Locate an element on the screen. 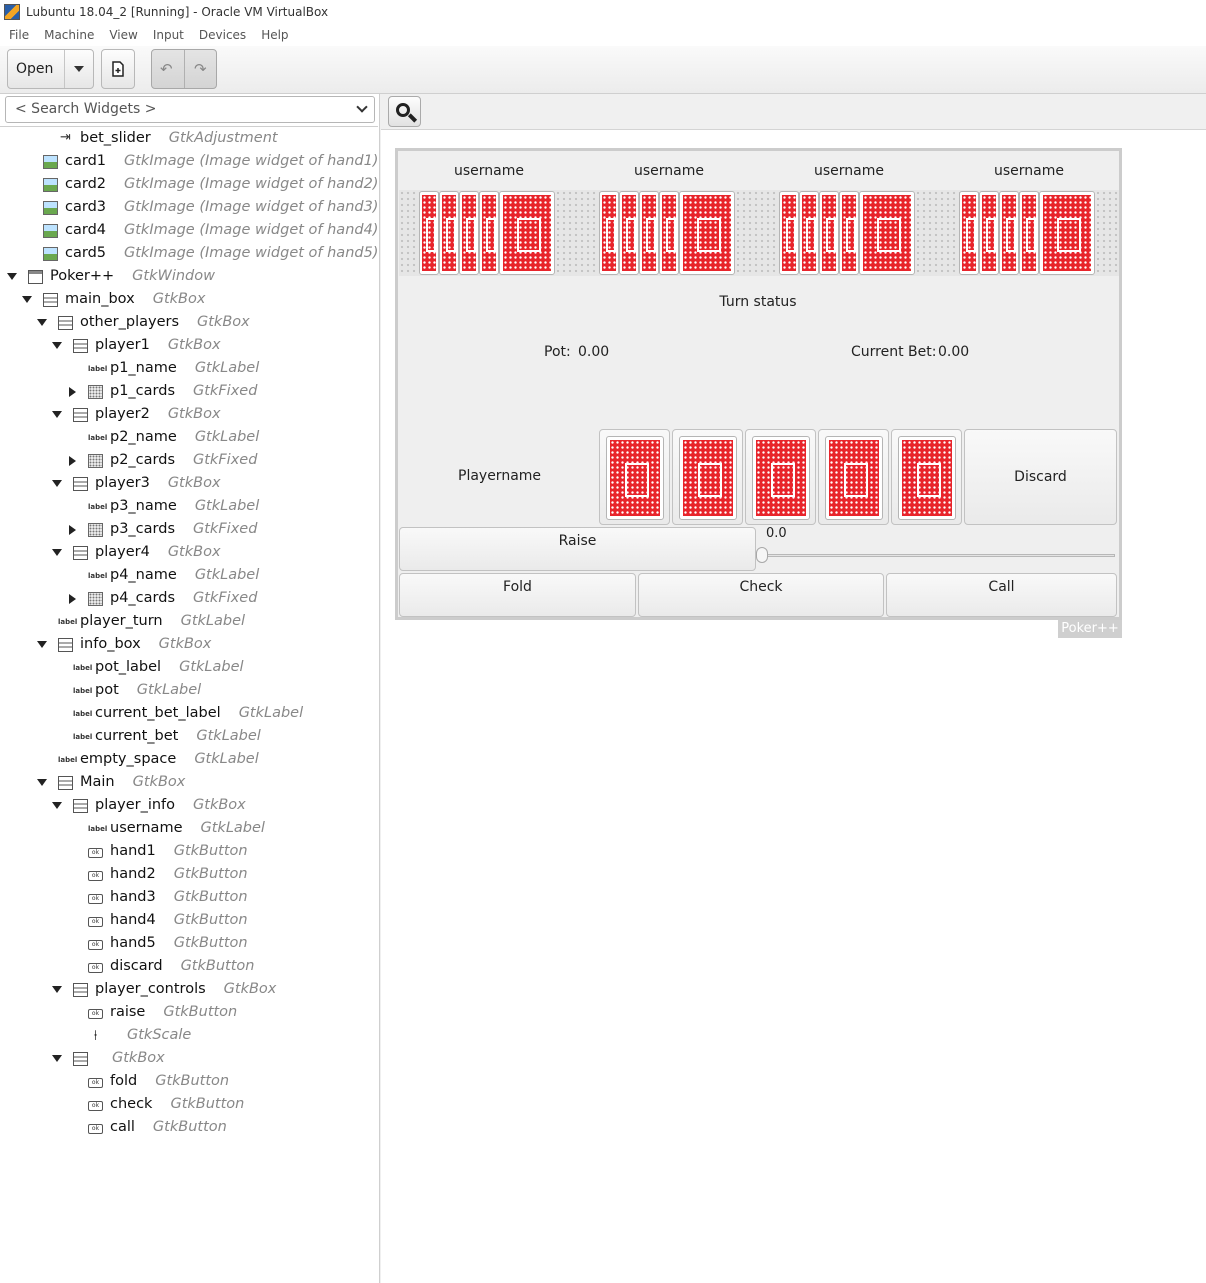 The height and width of the screenshot is (1283, 1206). tree-row: ok hand4 GtkButton is located at coordinates (189, 921).